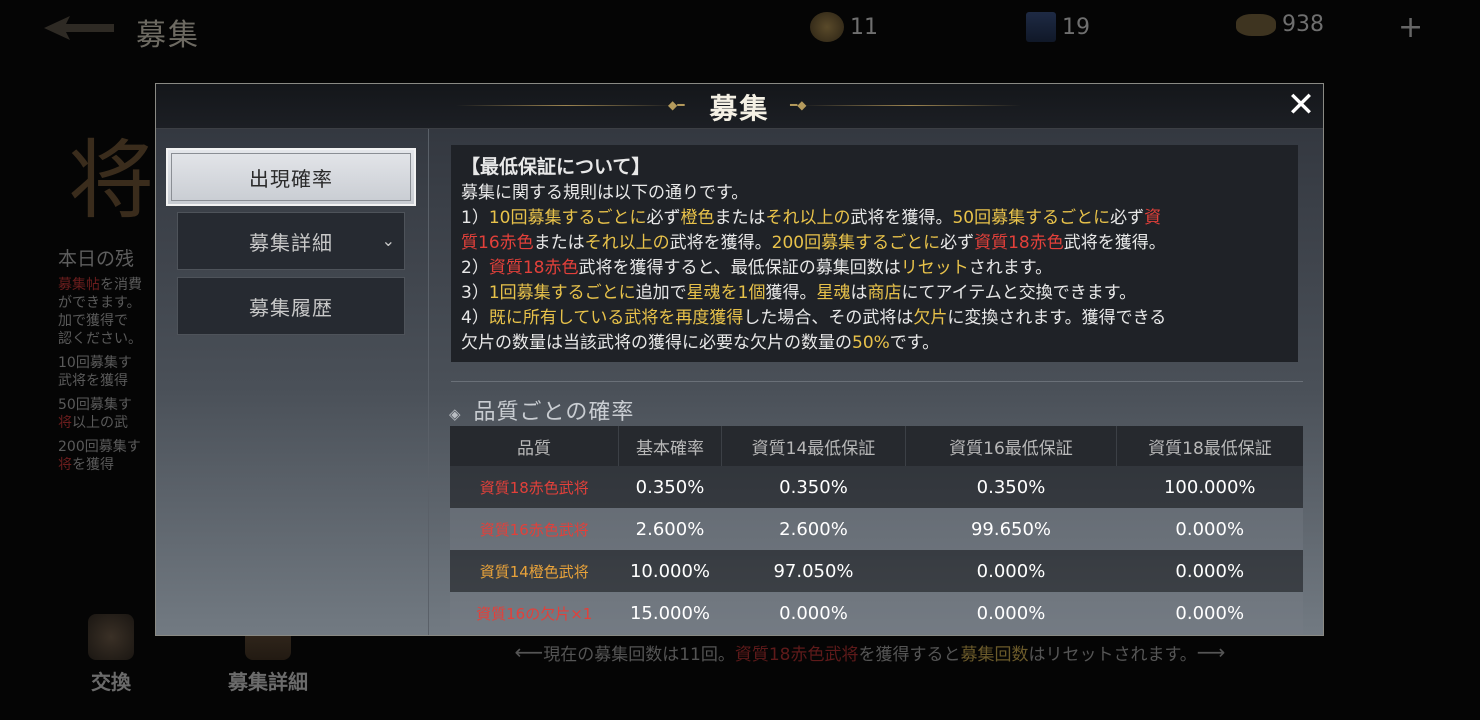 The image size is (1480, 720). I want to click on text-segment: 2）, so click(475, 268).